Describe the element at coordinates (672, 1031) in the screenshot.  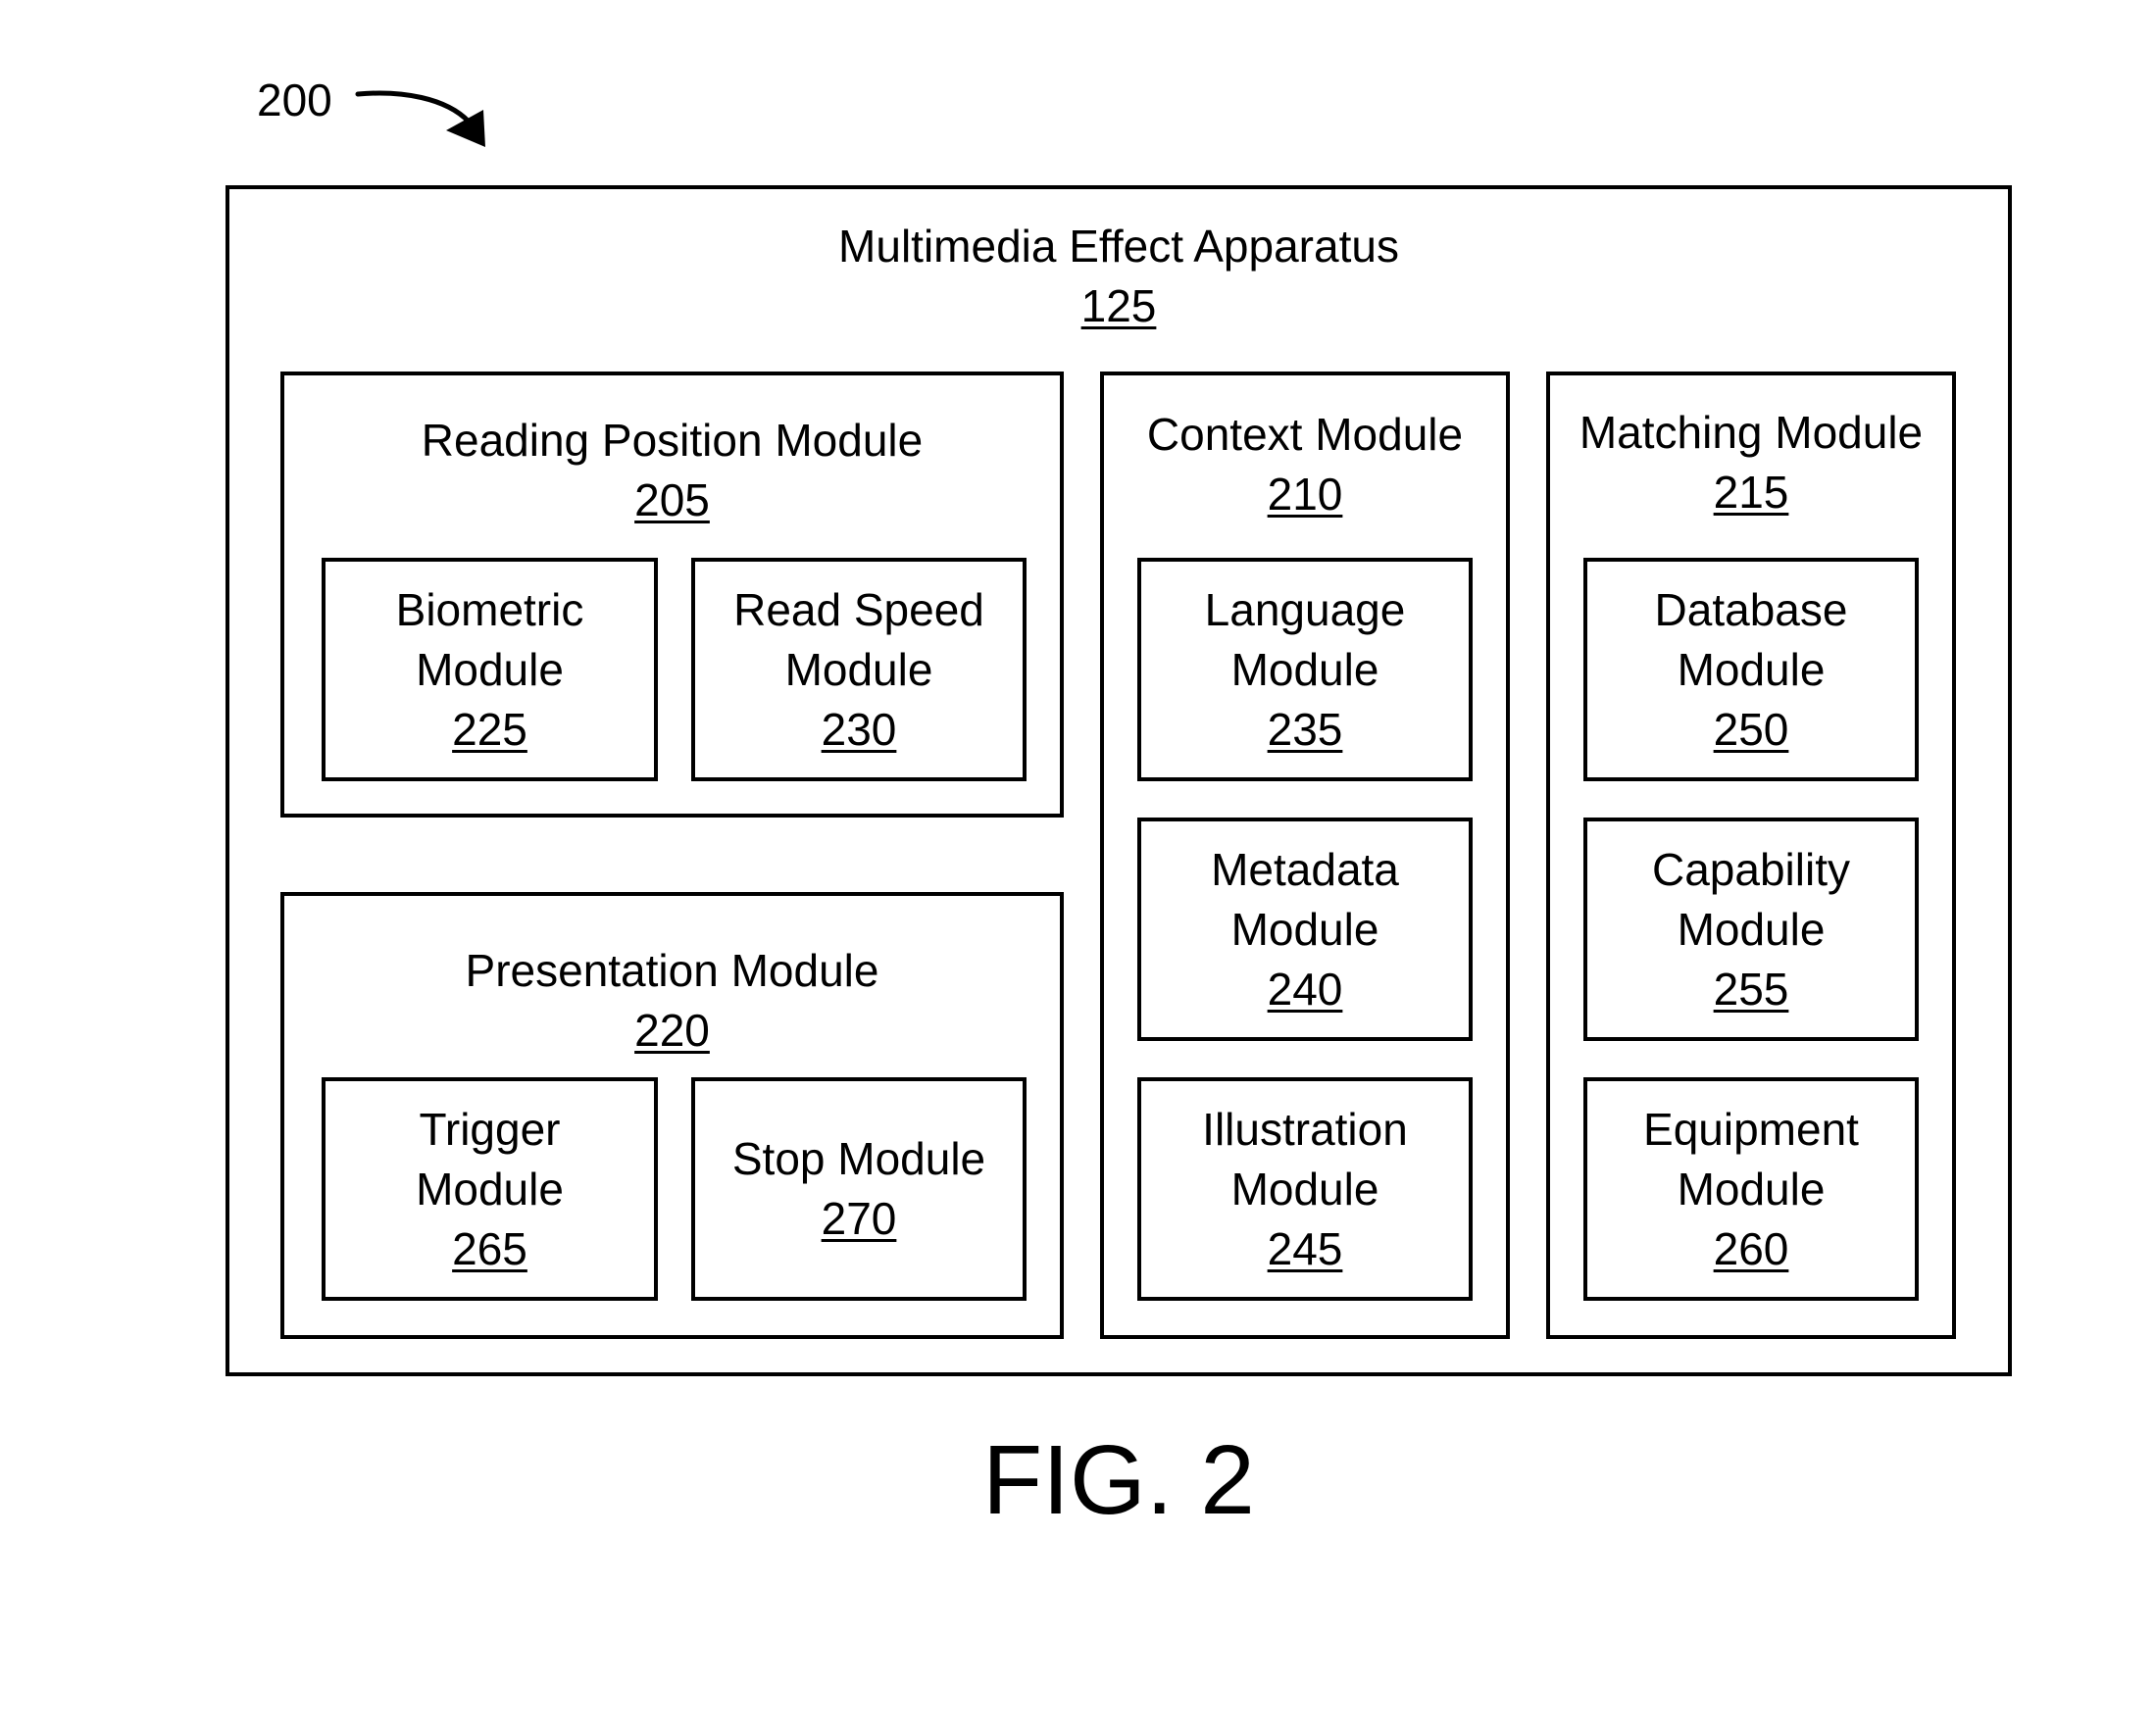
I see `presentation-module-number: 220` at that location.